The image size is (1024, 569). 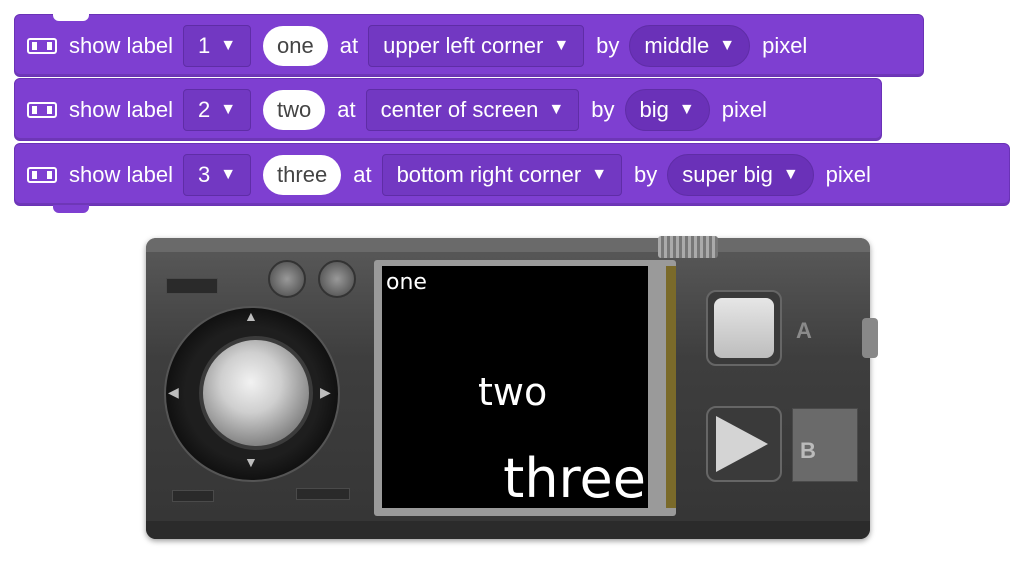 I want to click on button-a, so click(x=744, y=328).